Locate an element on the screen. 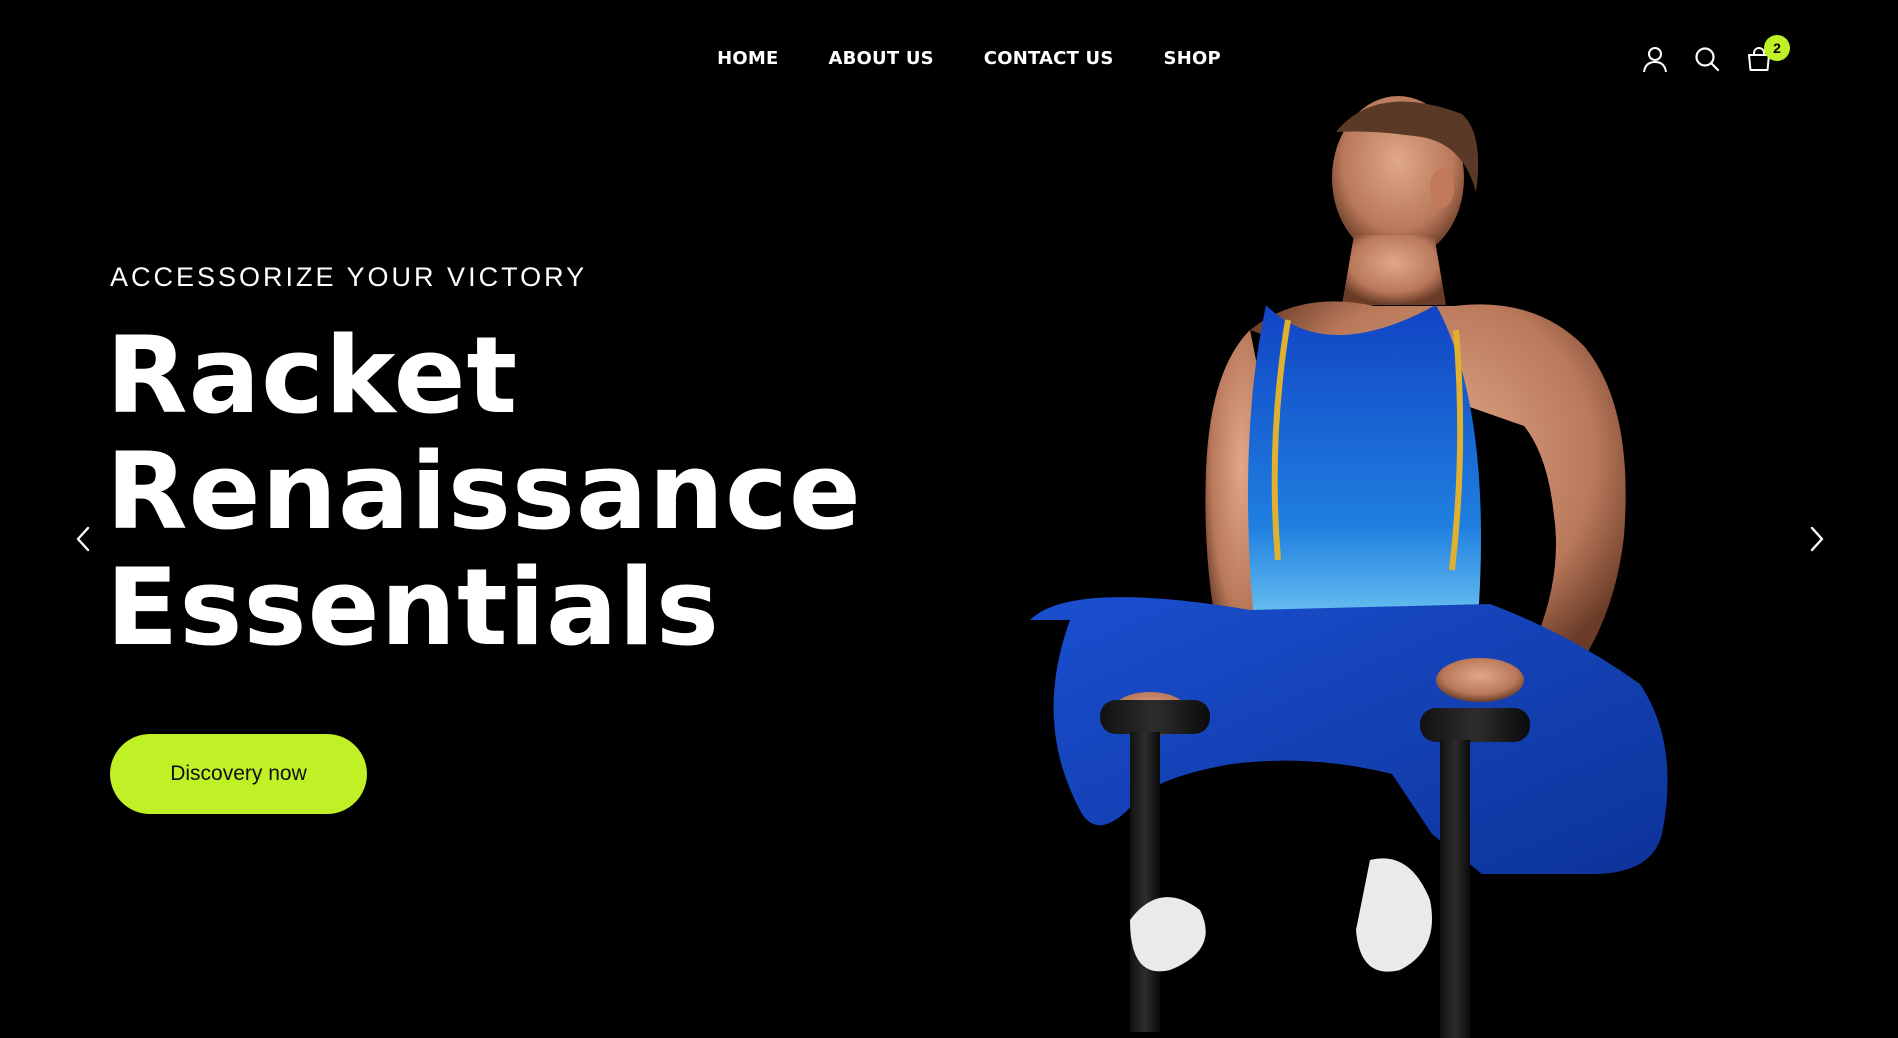  cart-count-badge: 2 is located at coordinates (1777, 48).